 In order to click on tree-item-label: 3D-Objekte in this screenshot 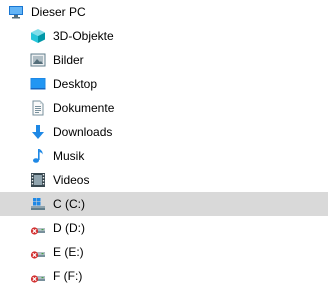, I will do `click(83, 36)`.